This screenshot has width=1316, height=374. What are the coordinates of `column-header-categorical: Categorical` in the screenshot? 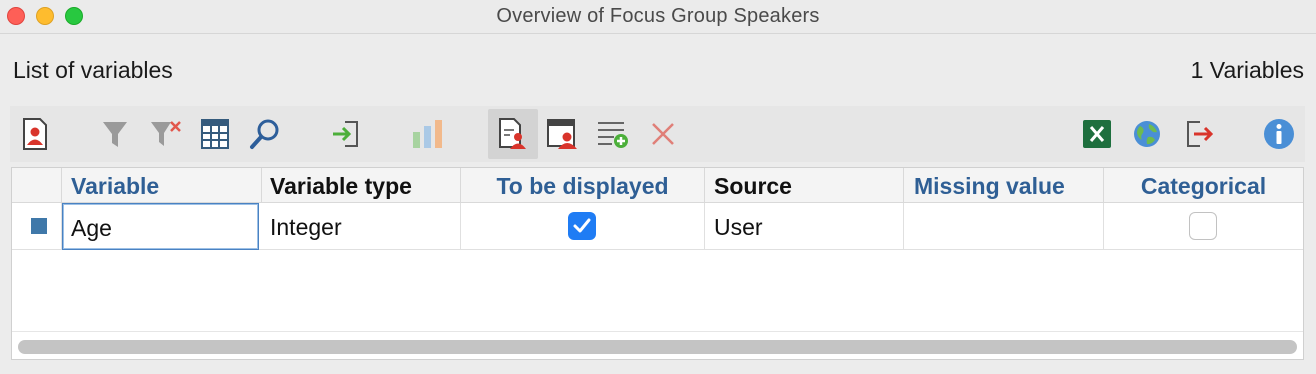 It's located at (1203, 185).